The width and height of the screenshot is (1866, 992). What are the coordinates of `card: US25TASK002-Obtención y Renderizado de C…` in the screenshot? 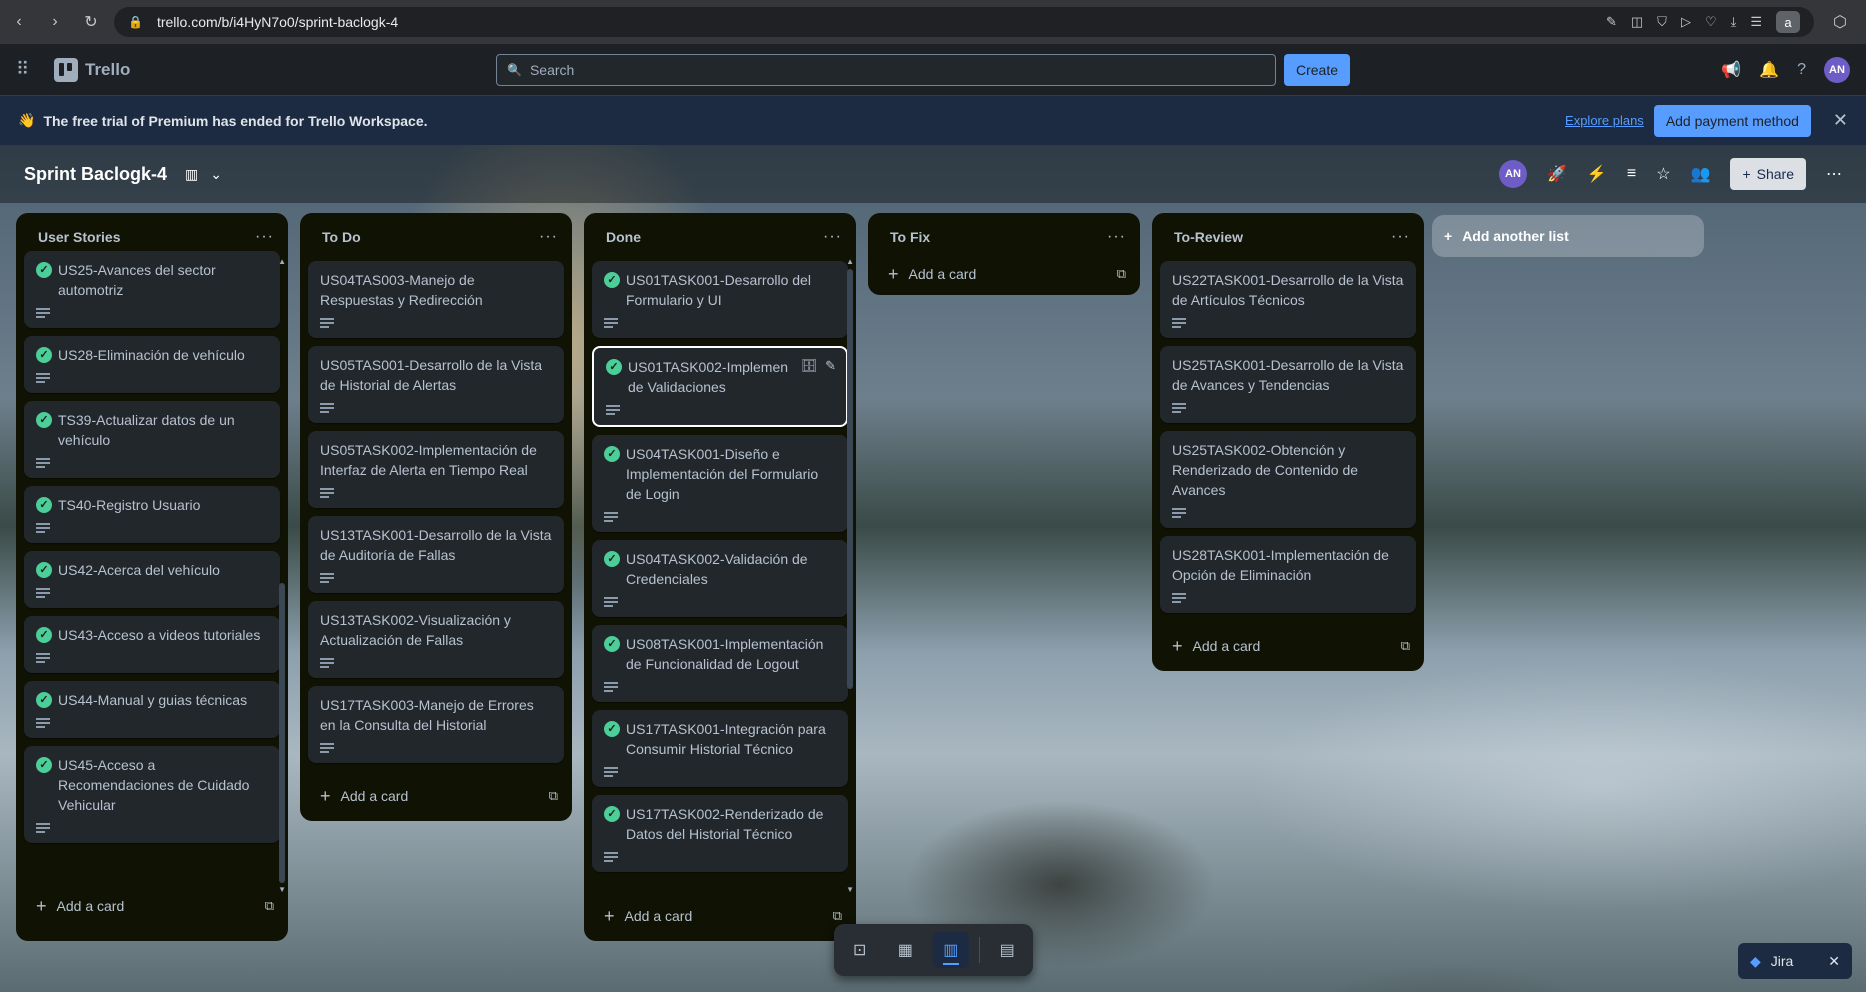 It's located at (1288, 479).